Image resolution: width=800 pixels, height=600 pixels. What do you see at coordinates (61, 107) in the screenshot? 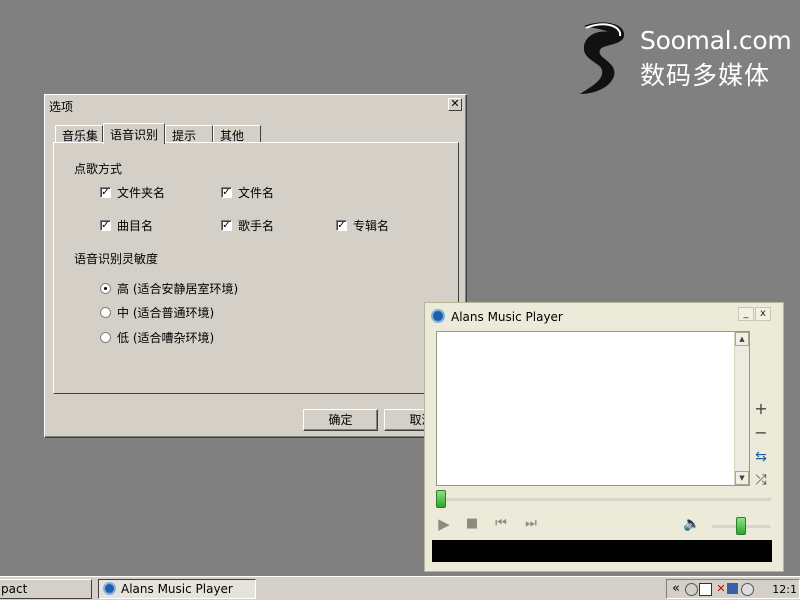
I see `dialog-title: 选项` at bounding box center [61, 107].